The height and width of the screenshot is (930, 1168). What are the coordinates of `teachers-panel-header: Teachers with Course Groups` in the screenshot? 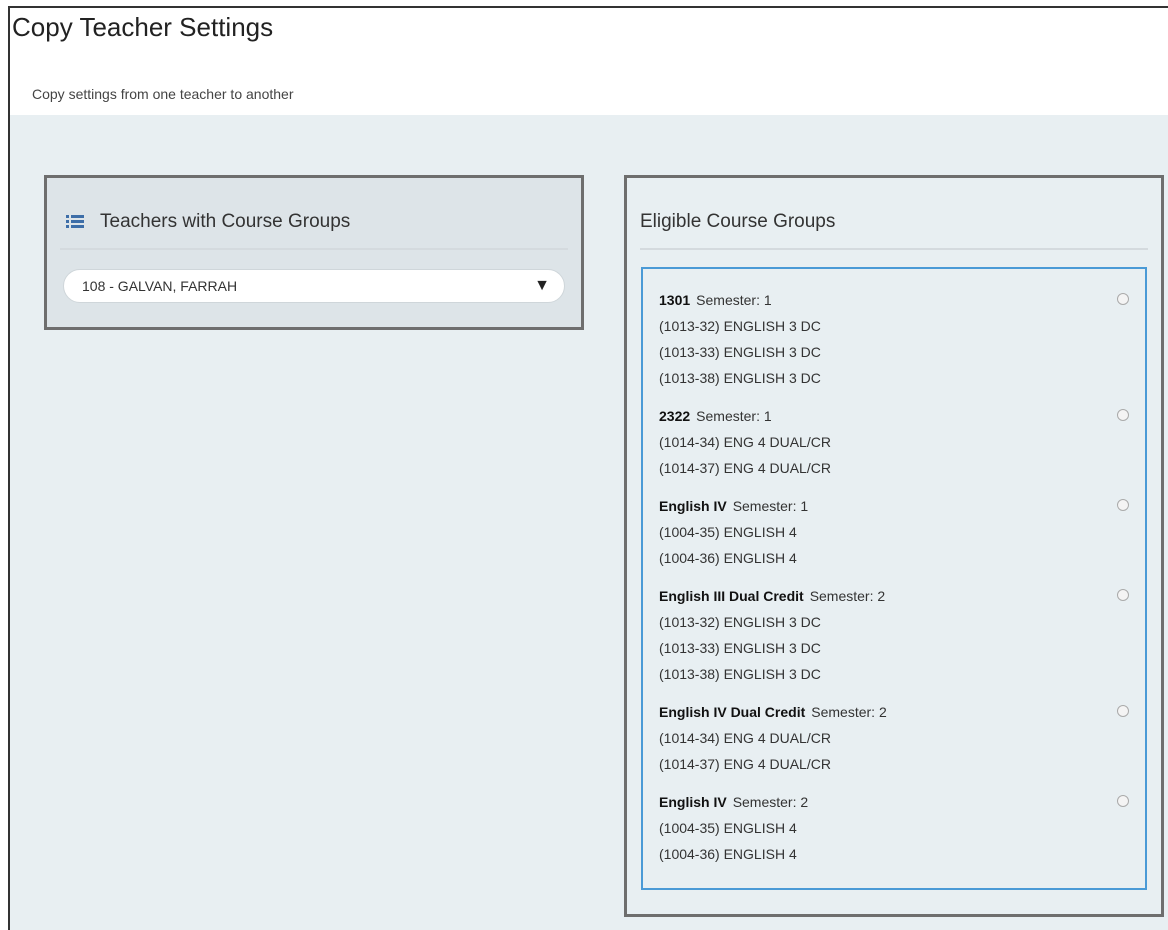 It's located at (314, 223).